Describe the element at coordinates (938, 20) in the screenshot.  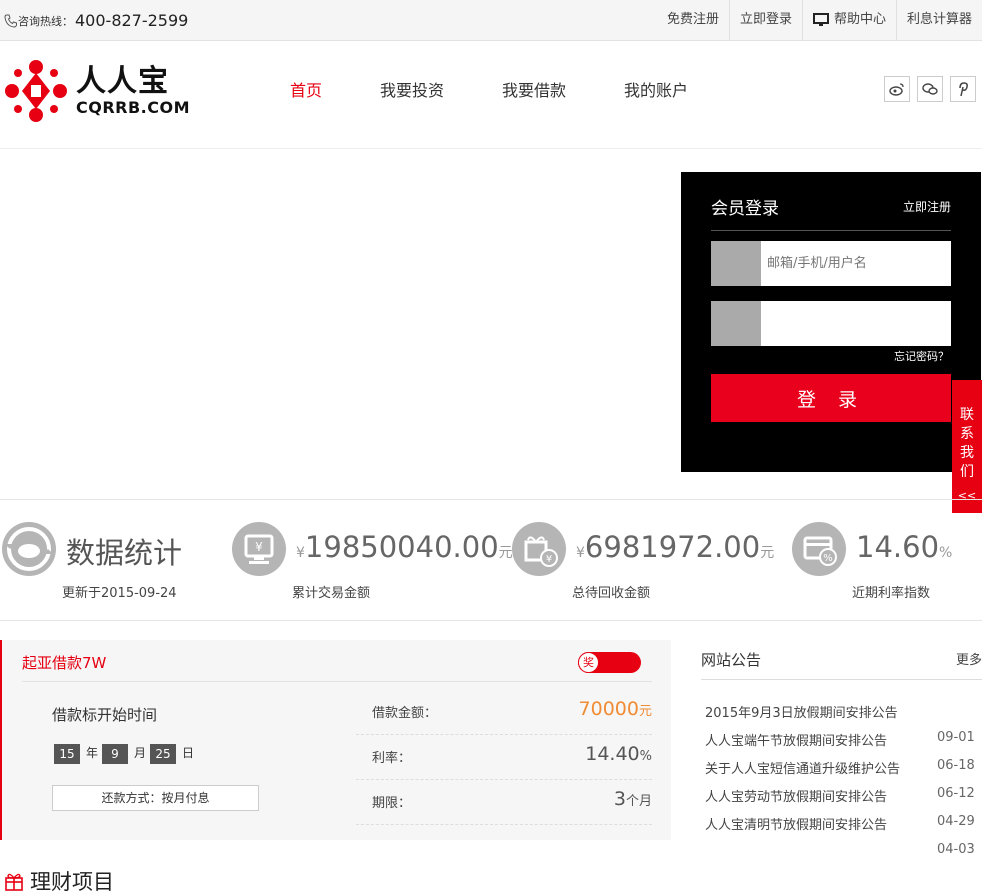
I see `interest-calculator-link: 利息计算器` at that location.